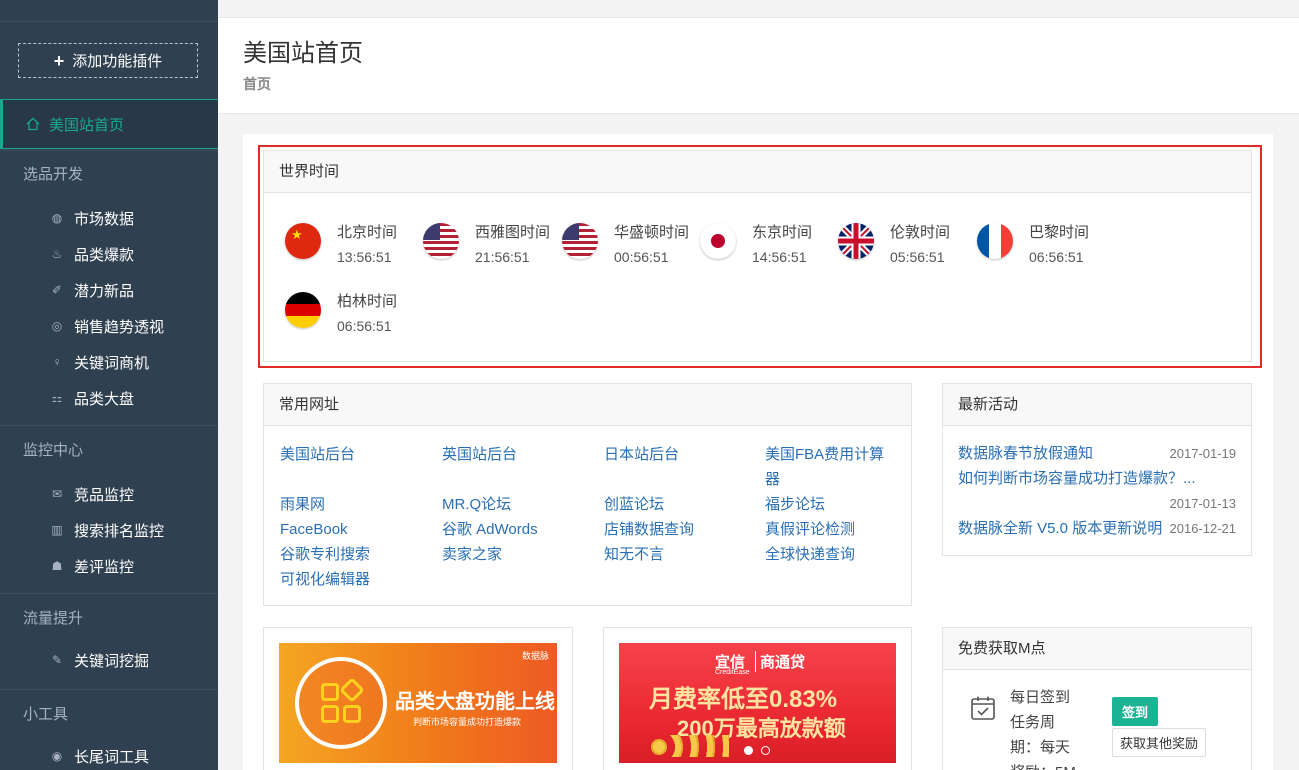 Image resolution: width=1299 pixels, height=770 pixels. What do you see at coordinates (1097, 405) in the screenshot?
I see `panel-title: 最新活动` at bounding box center [1097, 405].